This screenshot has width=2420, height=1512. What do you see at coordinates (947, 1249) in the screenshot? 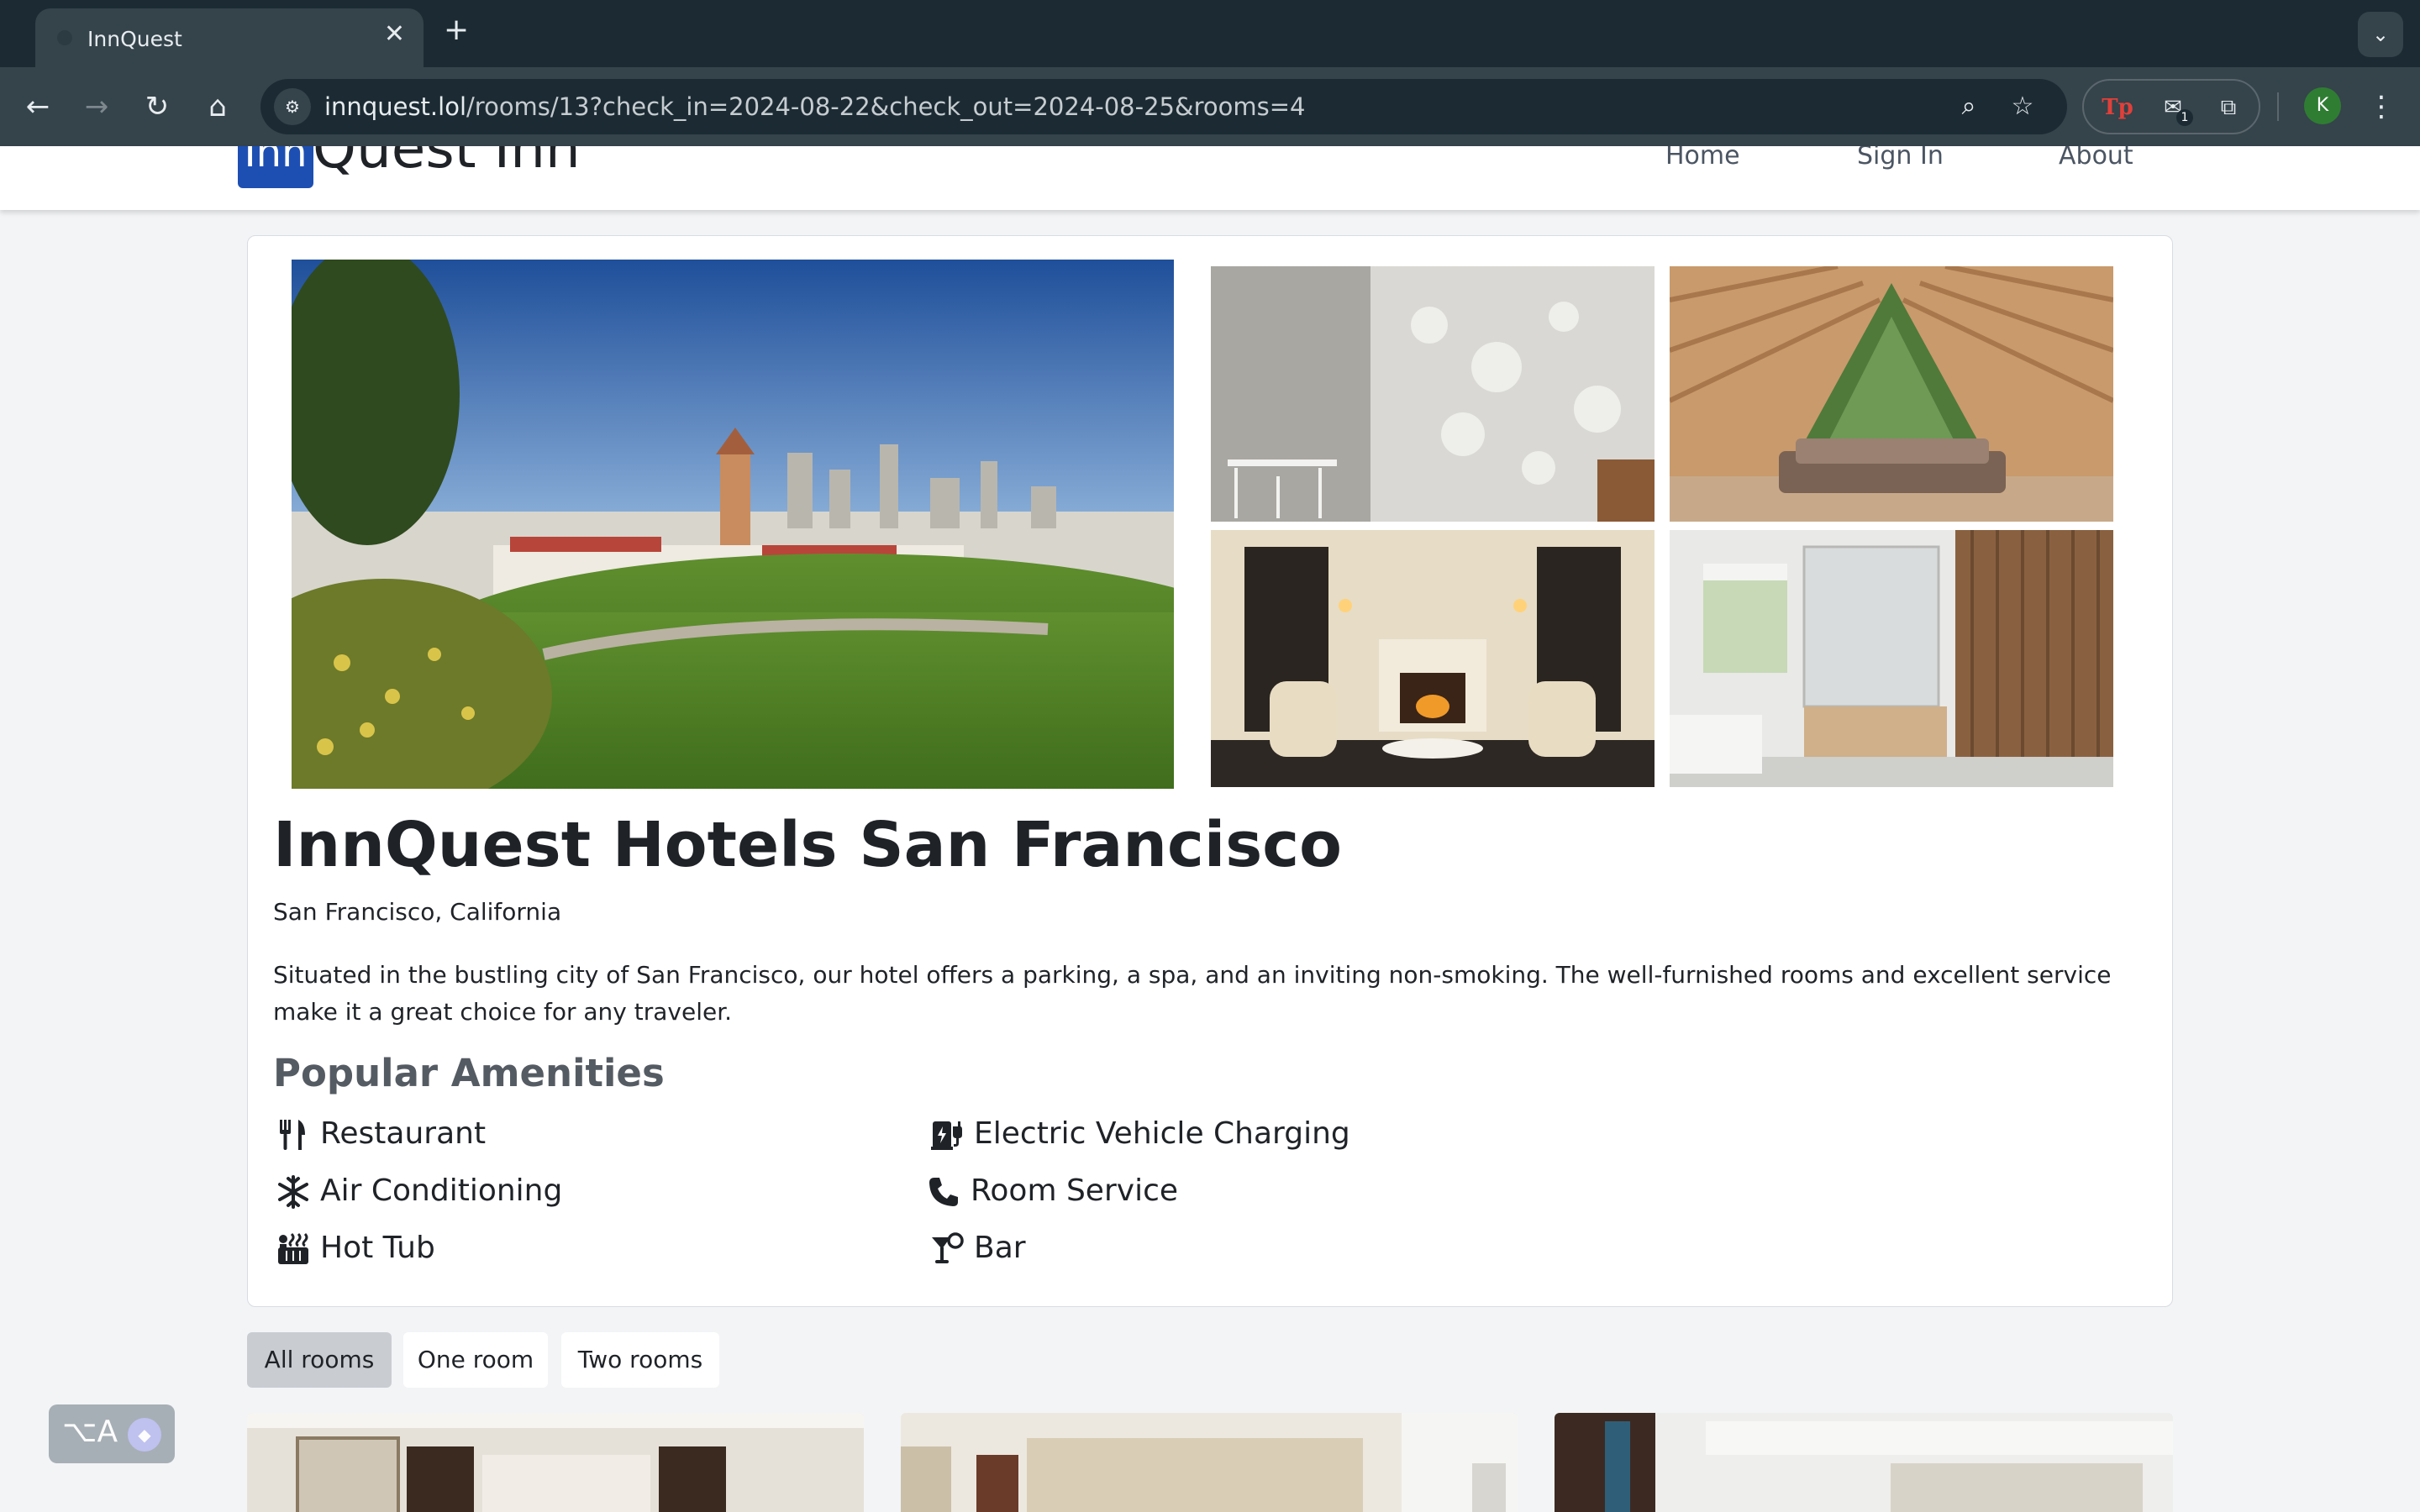
I see `cocktail-icon` at bounding box center [947, 1249].